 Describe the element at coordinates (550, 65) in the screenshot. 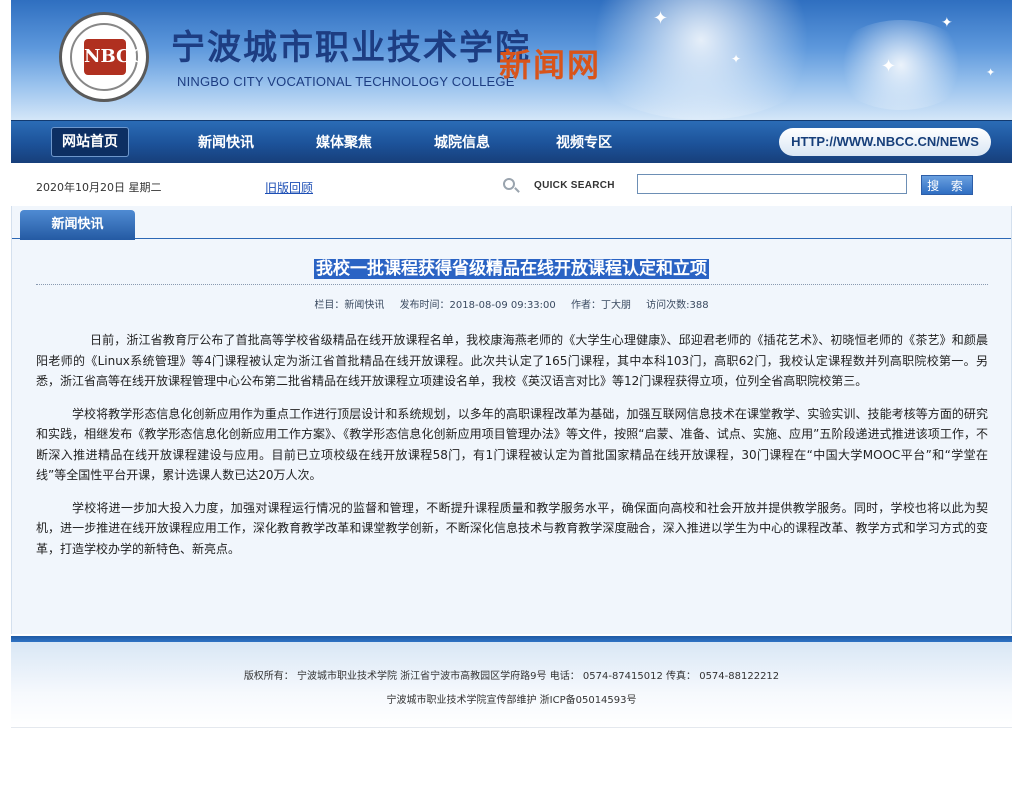

I see `news-site-title: 新闻网` at that location.